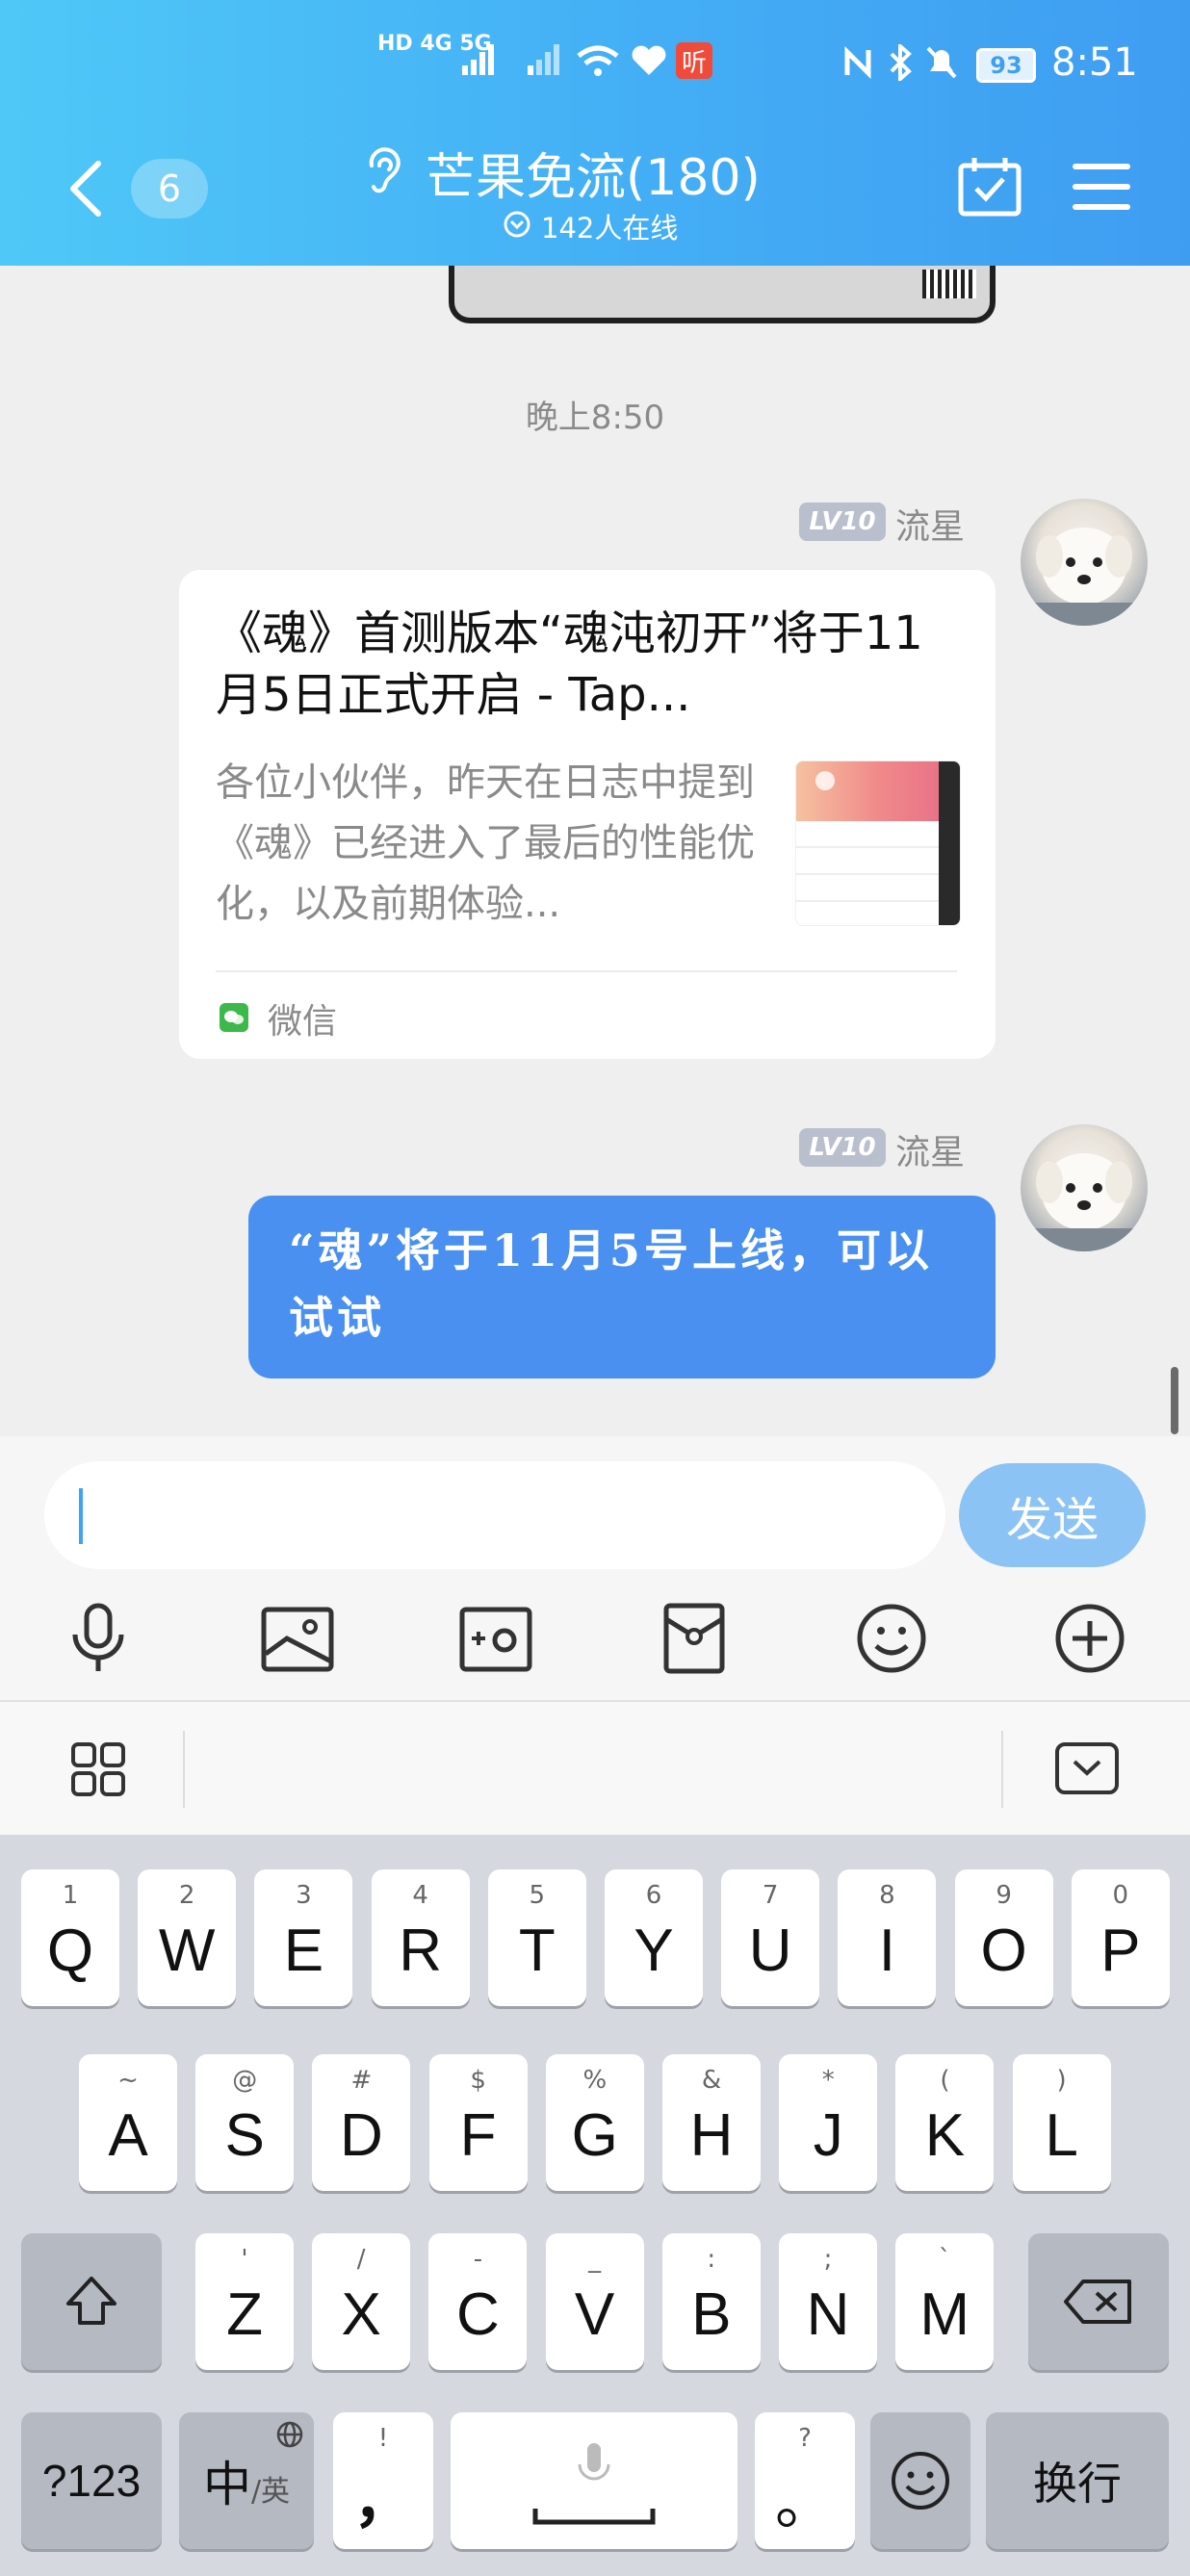  Describe the element at coordinates (595, 133) in the screenshot. I see `chat-header: HD 4G 5G 听 93 8:51 6 芒果免流(180) 142人在线` at that location.